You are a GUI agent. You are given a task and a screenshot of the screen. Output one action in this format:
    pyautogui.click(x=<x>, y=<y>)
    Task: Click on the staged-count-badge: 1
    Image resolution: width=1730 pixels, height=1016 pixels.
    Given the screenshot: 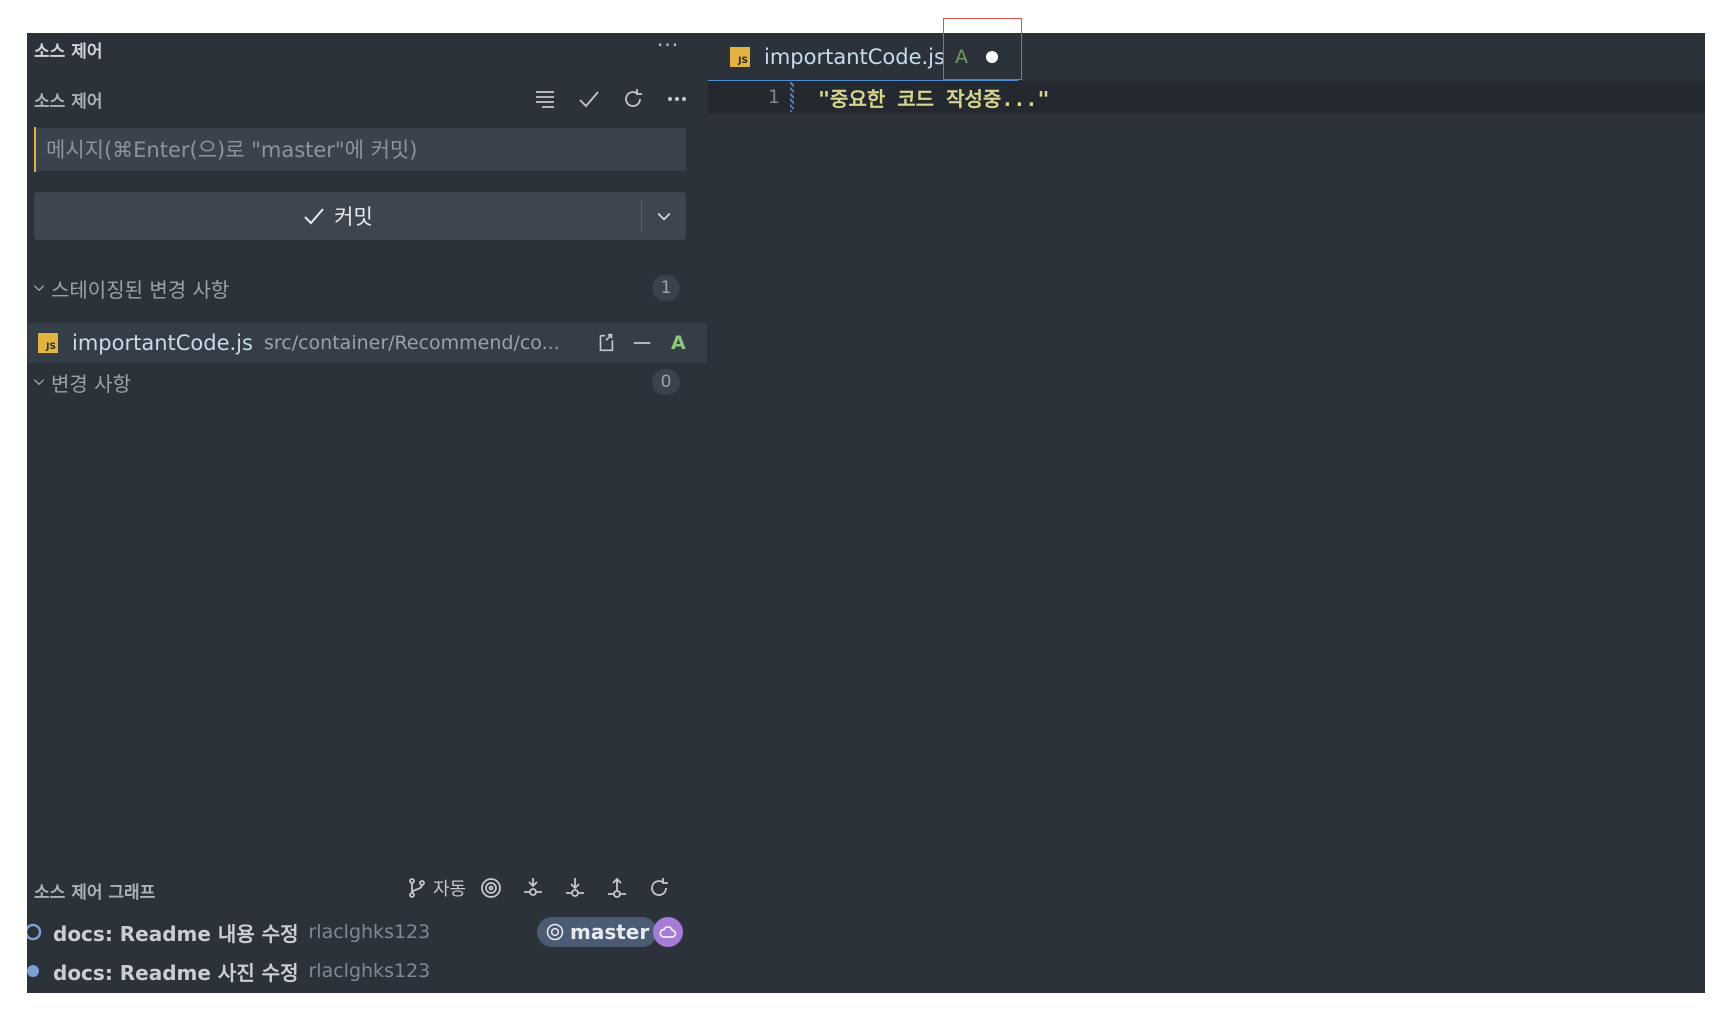 What is the action you would take?
    pyautogui.click(x=666, y=288)
    